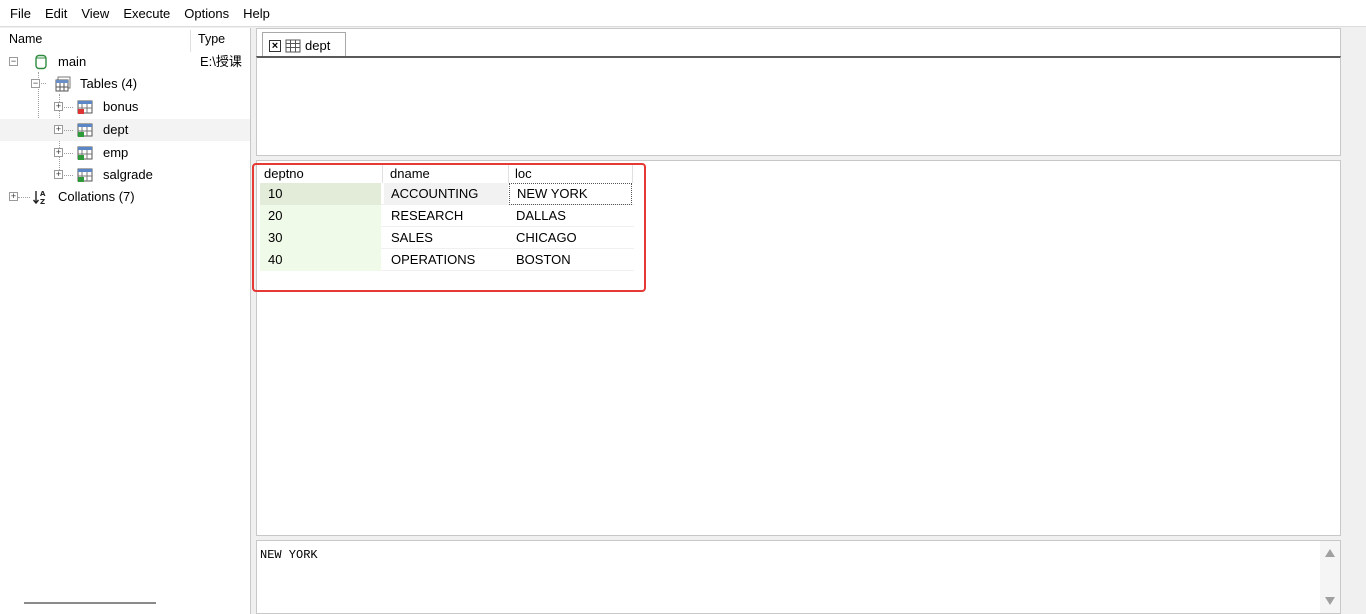  I want to click on menu-options: Options, so click(206, 13).